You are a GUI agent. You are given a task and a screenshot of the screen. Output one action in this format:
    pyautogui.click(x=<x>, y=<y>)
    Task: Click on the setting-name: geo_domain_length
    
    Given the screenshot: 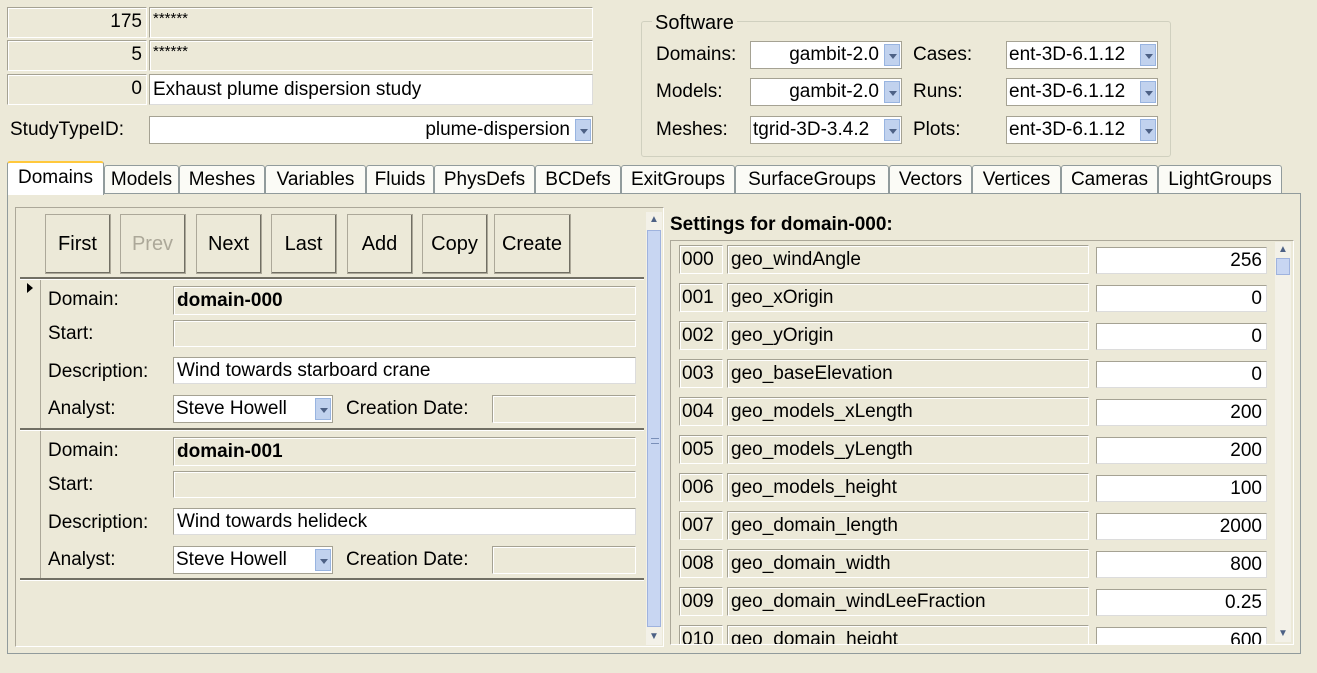 What is the action you would take?
    pyautogui.click(x=908, y=525)
    